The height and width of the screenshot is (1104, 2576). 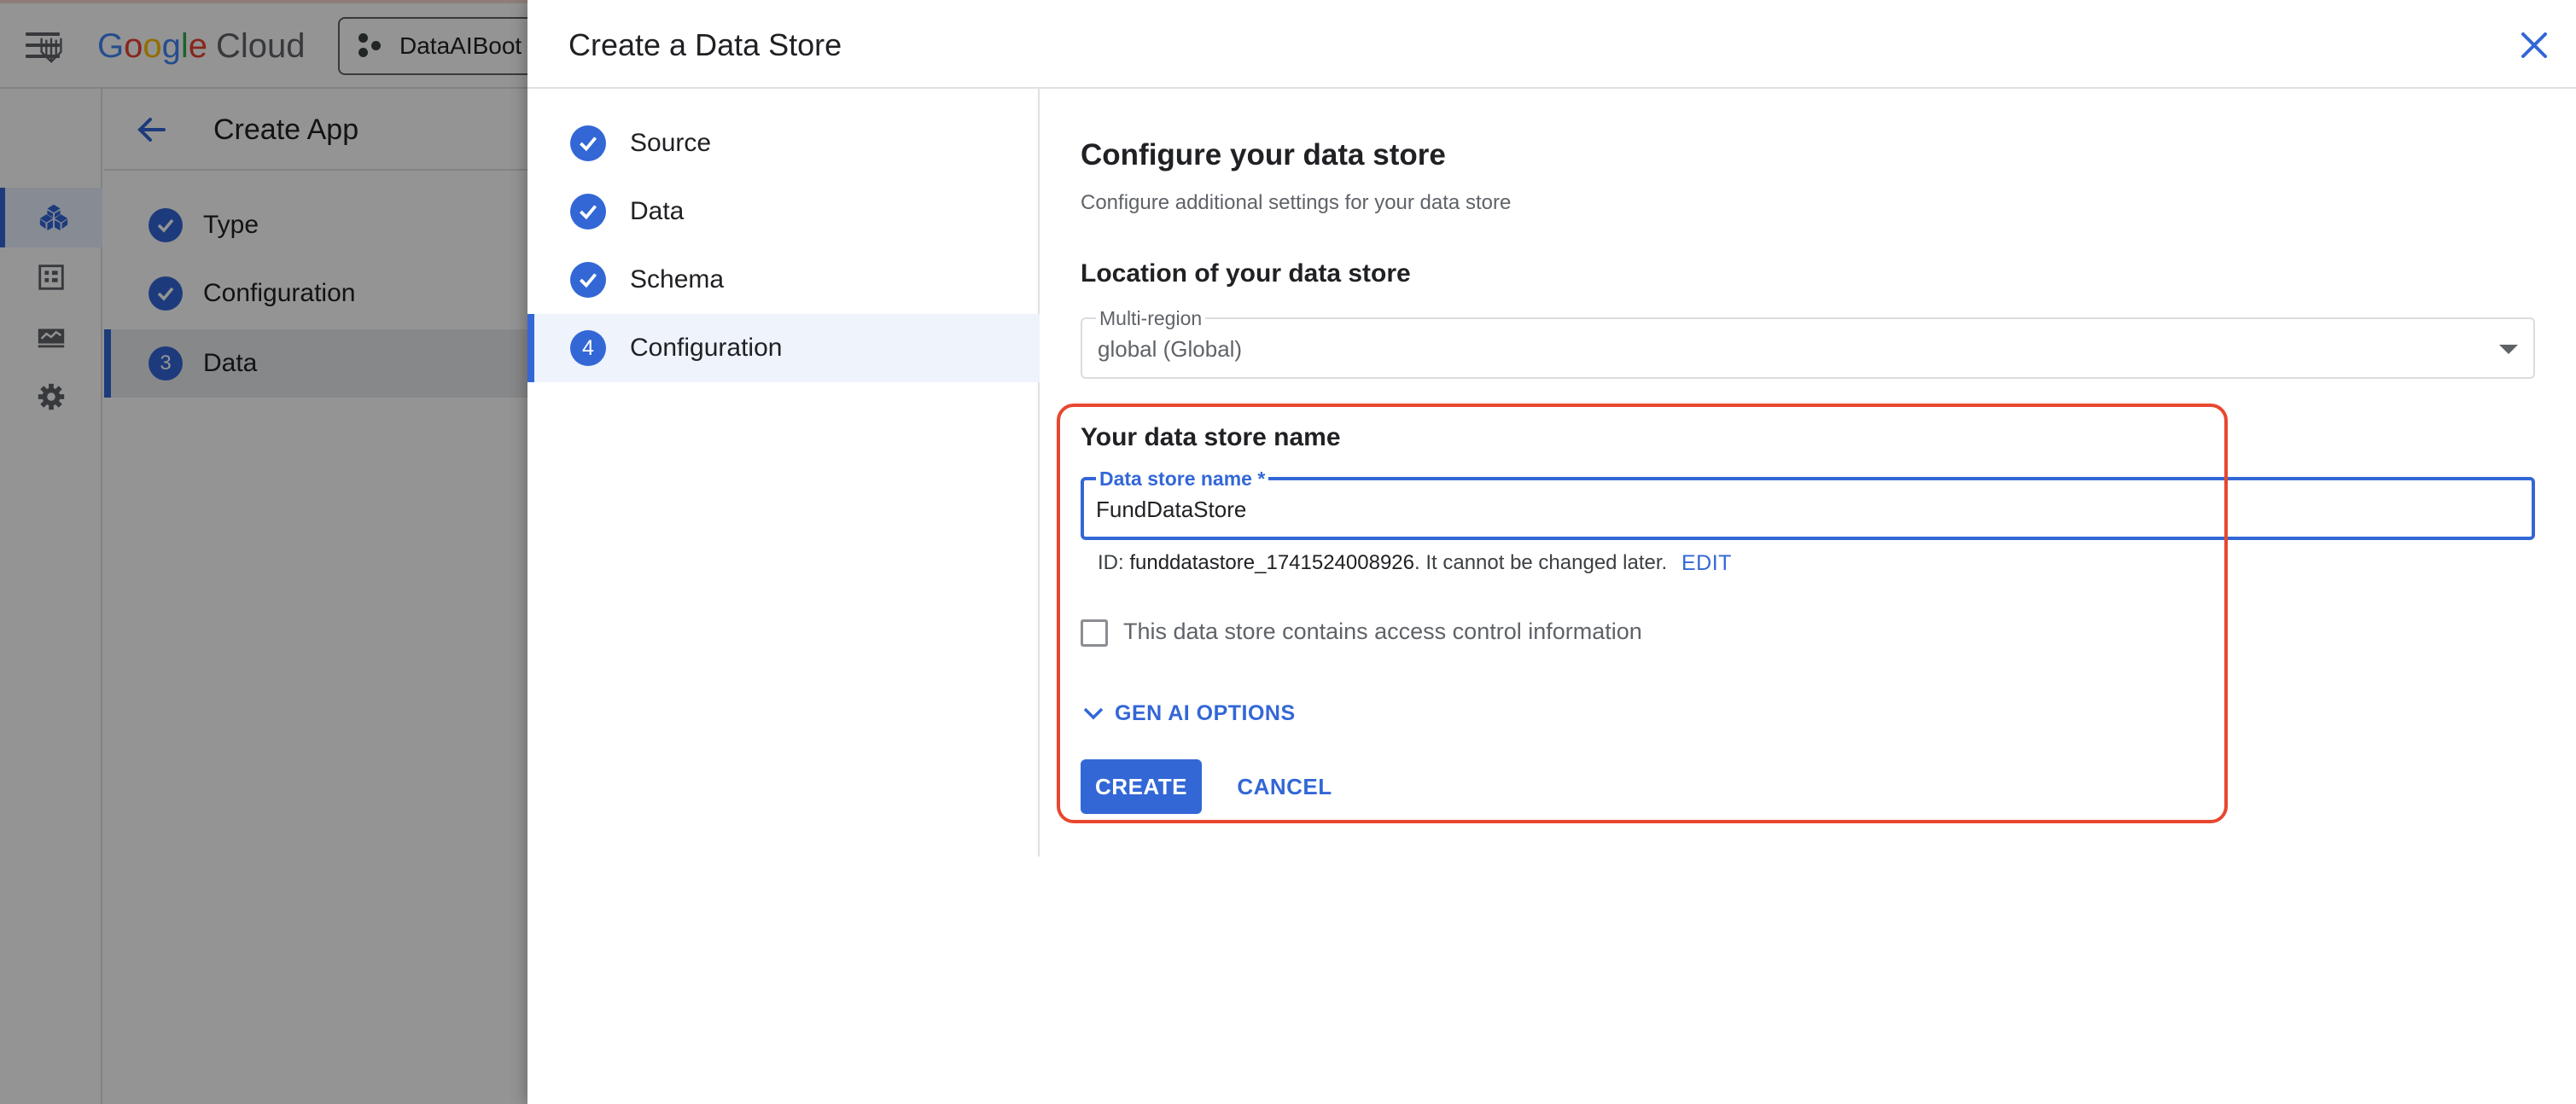 I want to click on step-number-badge: 4, so click(x=588, y=348).